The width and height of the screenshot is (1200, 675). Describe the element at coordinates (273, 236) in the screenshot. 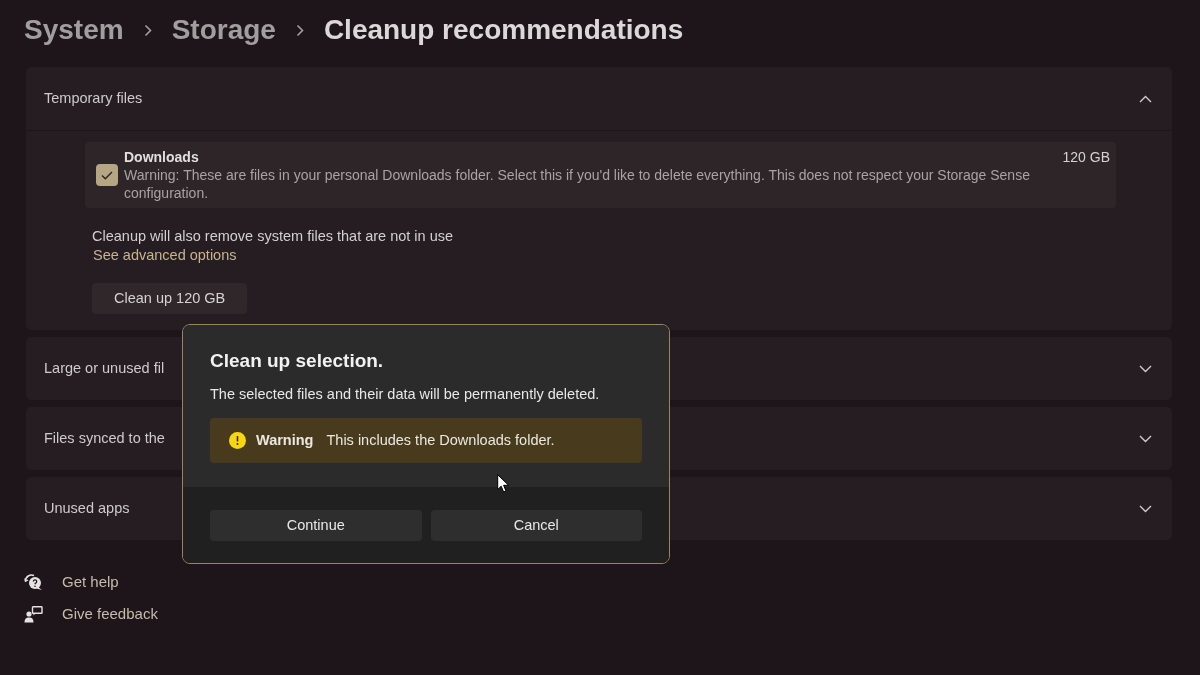

I see `cleanup-note: Cleanup will also remove system files that are not in use` at that location.